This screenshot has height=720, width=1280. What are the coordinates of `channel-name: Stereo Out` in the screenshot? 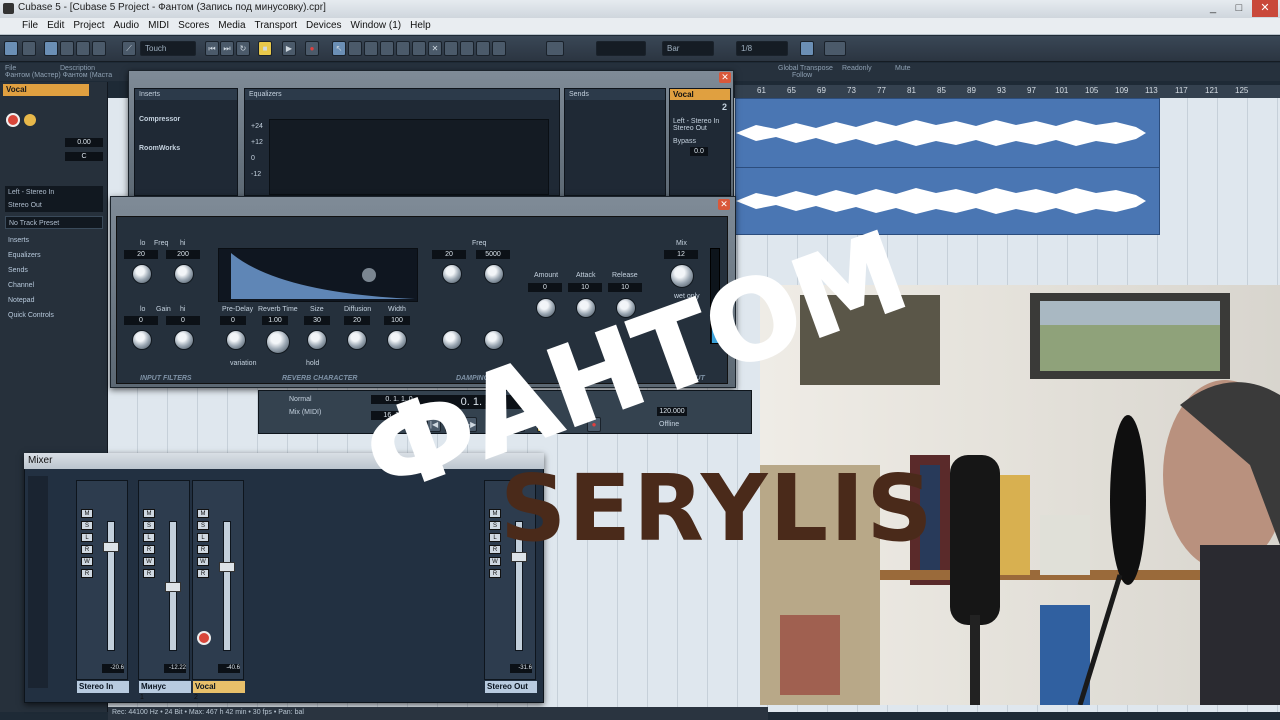 It's located at (511, 687).